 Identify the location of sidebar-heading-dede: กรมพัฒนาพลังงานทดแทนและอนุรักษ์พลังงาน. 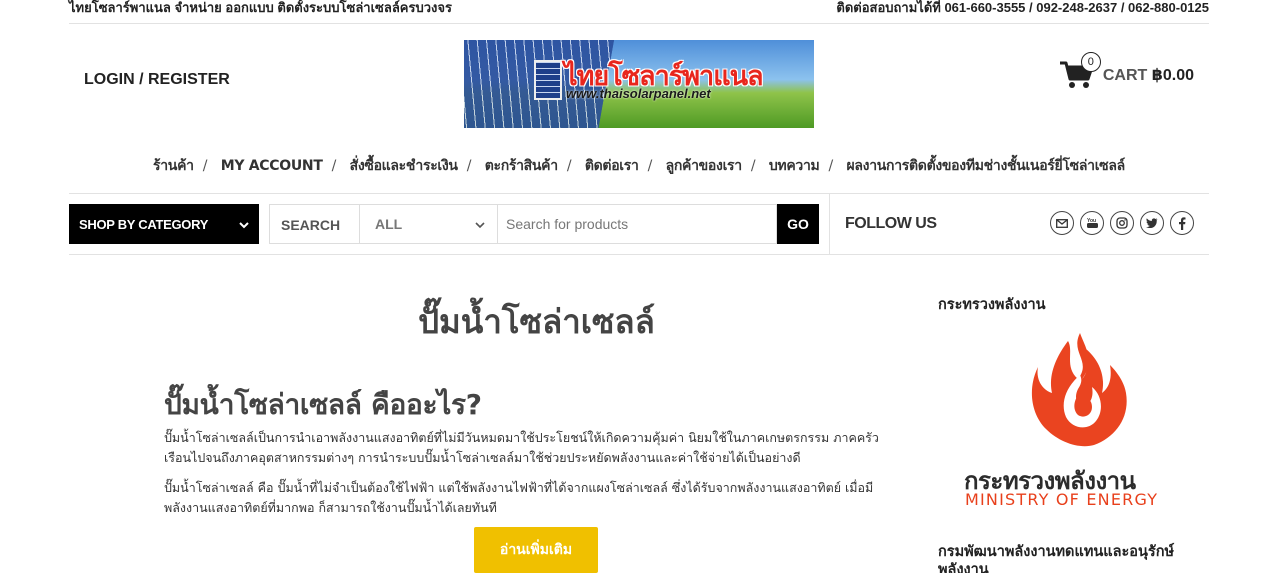
(1056, 558).